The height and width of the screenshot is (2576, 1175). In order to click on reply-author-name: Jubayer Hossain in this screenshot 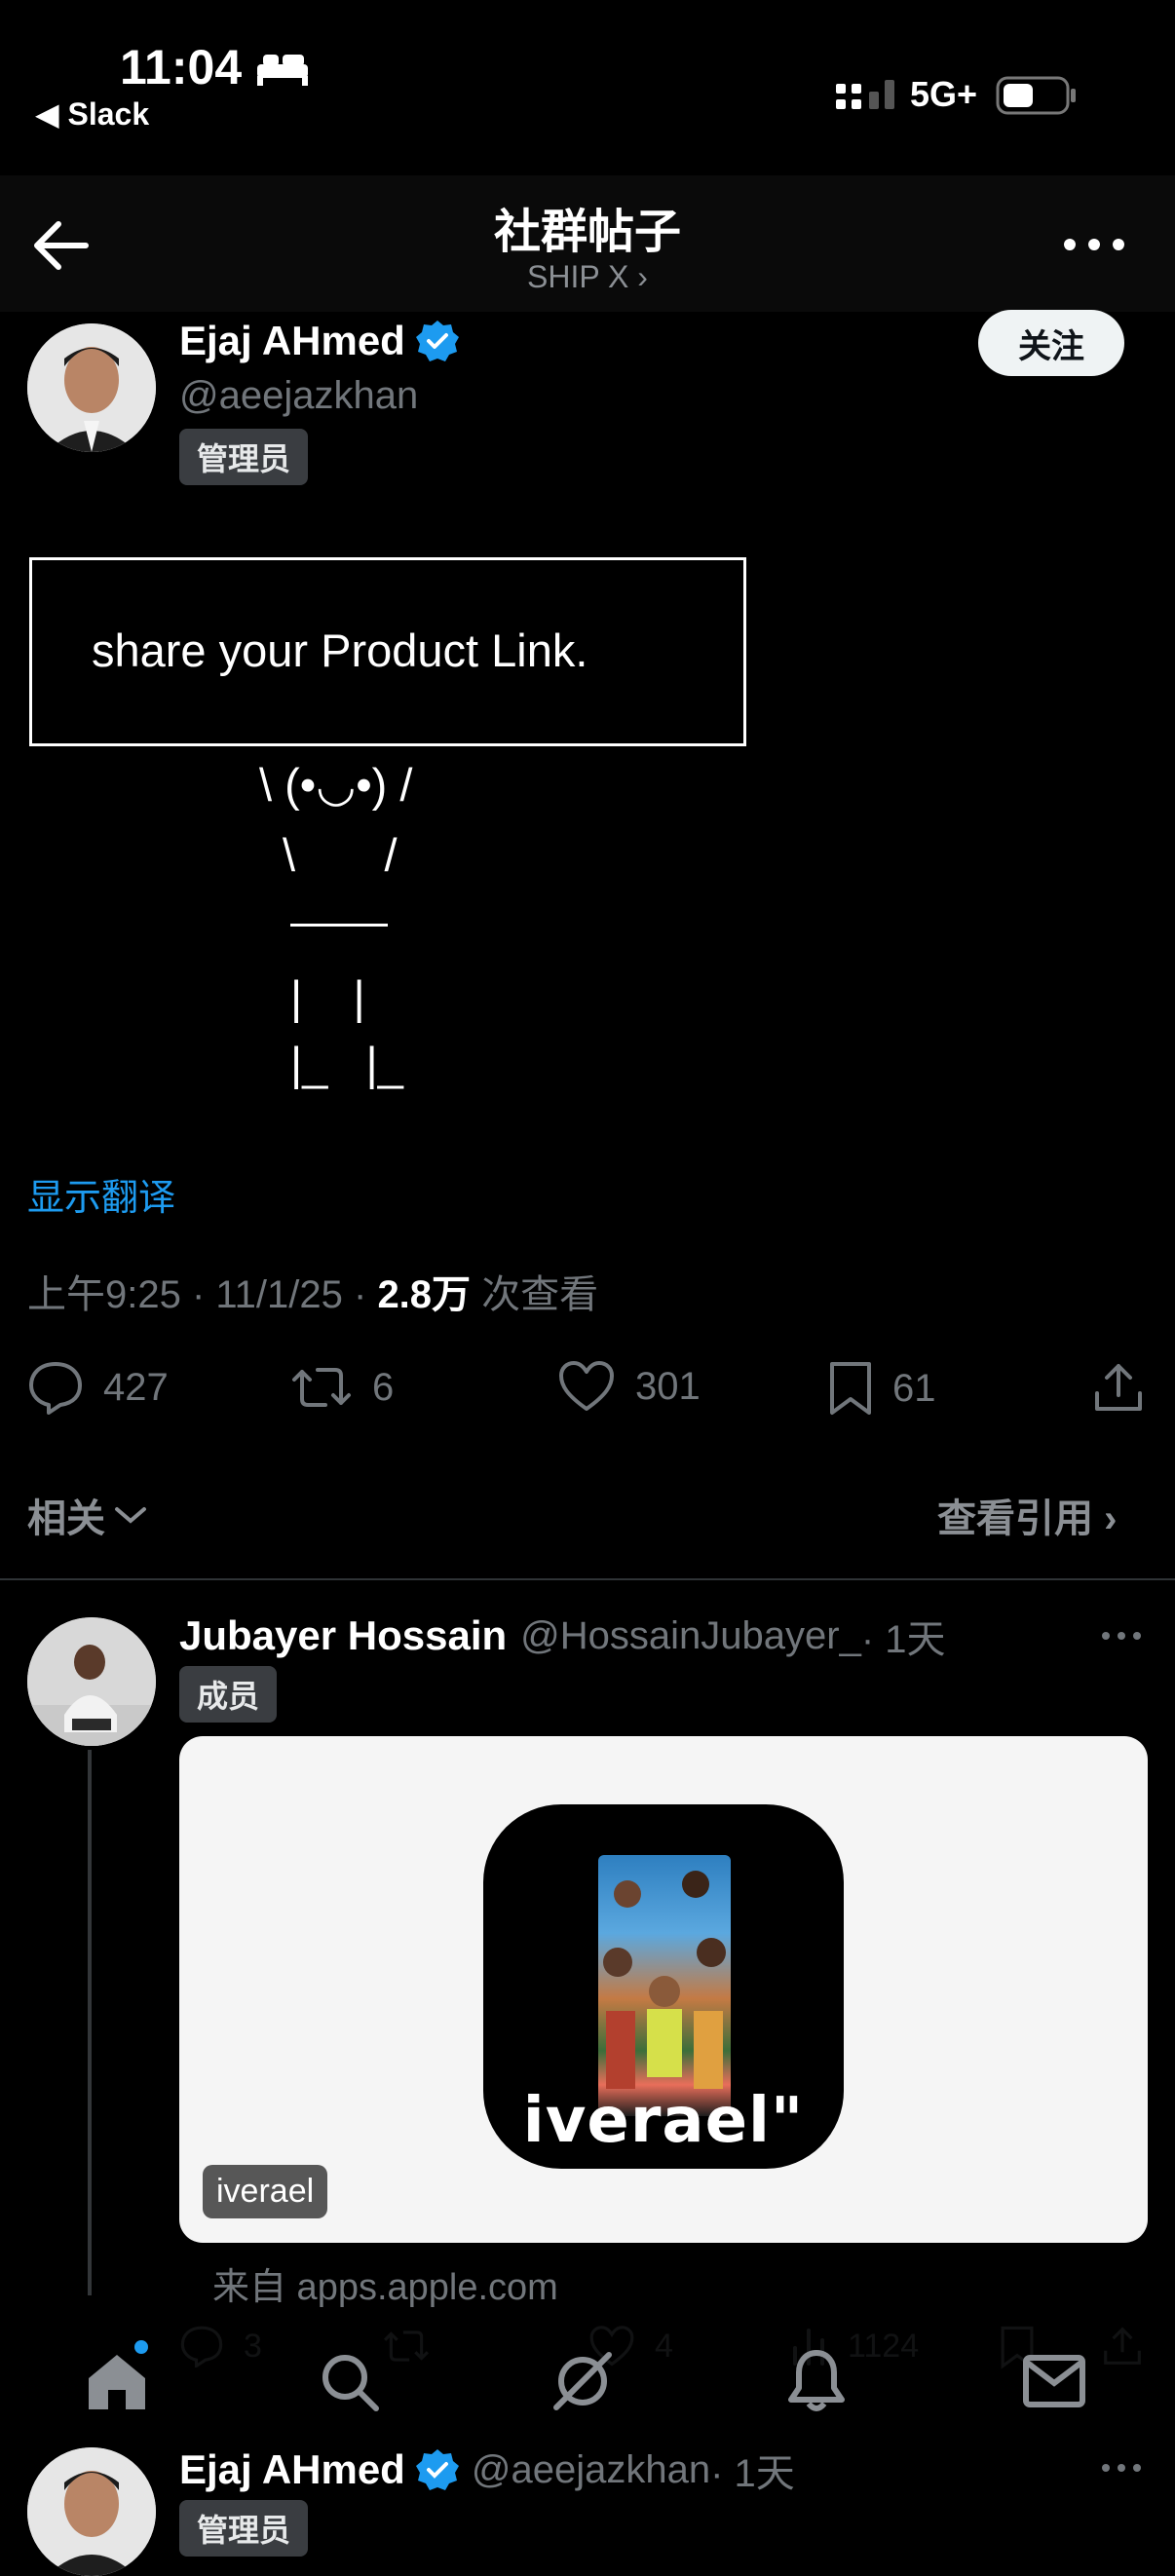, I will do `click(343, 1635)`.